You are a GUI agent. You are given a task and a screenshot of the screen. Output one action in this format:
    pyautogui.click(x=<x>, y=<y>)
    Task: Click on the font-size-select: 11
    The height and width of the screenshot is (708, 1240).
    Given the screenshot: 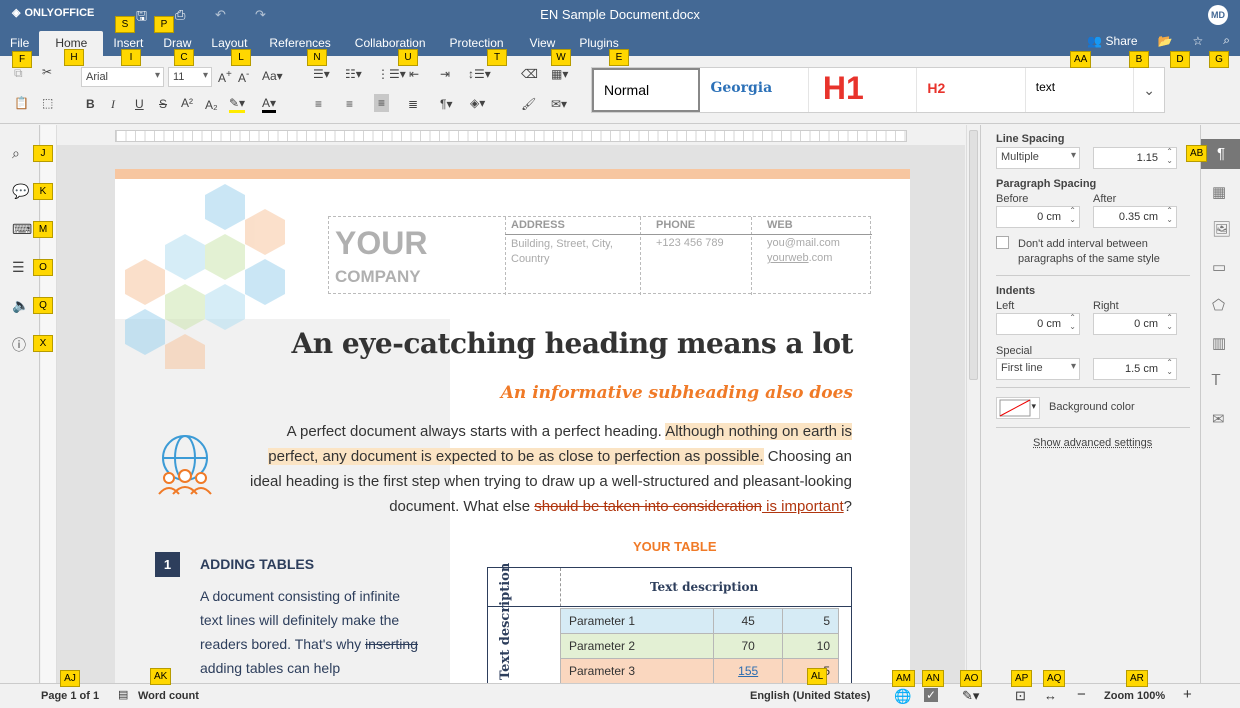 What is the action you would take?
    pyautogui.click(x=190, y=77)
    